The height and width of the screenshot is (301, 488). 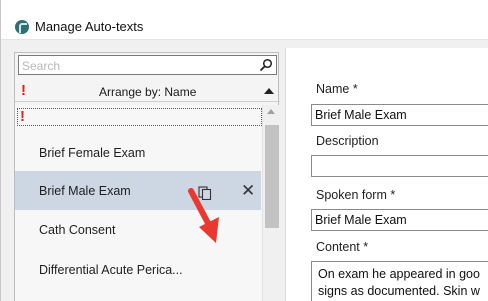 I want to click on content-line: On exam he appeared in goo, so click(x=399, y=274).